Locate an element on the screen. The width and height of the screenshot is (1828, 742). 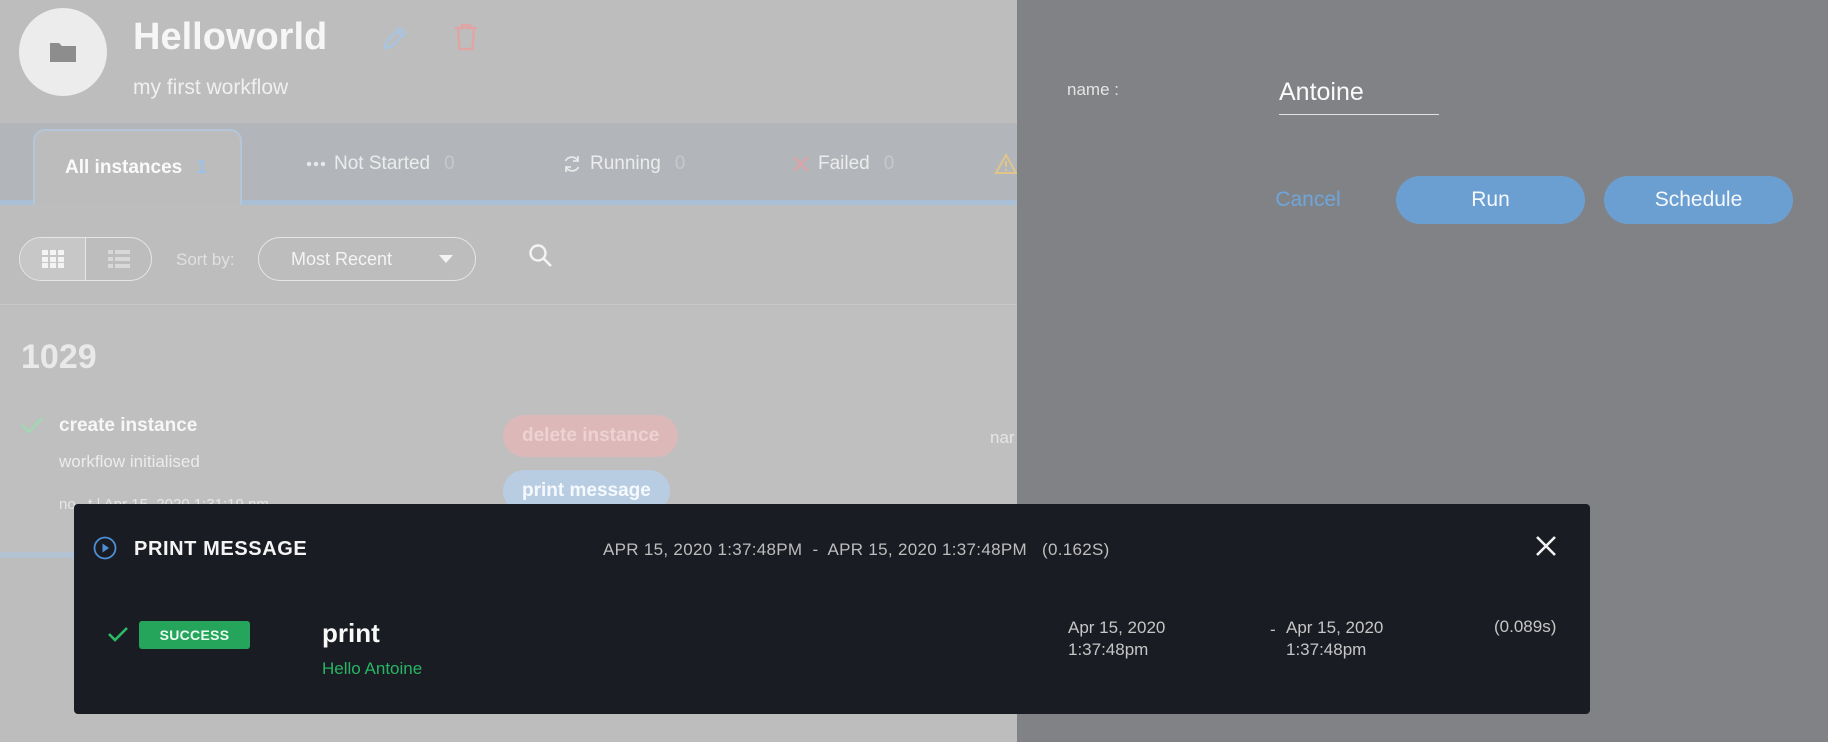
workflow-title: Helloworld is located at coordinates (230, 37).